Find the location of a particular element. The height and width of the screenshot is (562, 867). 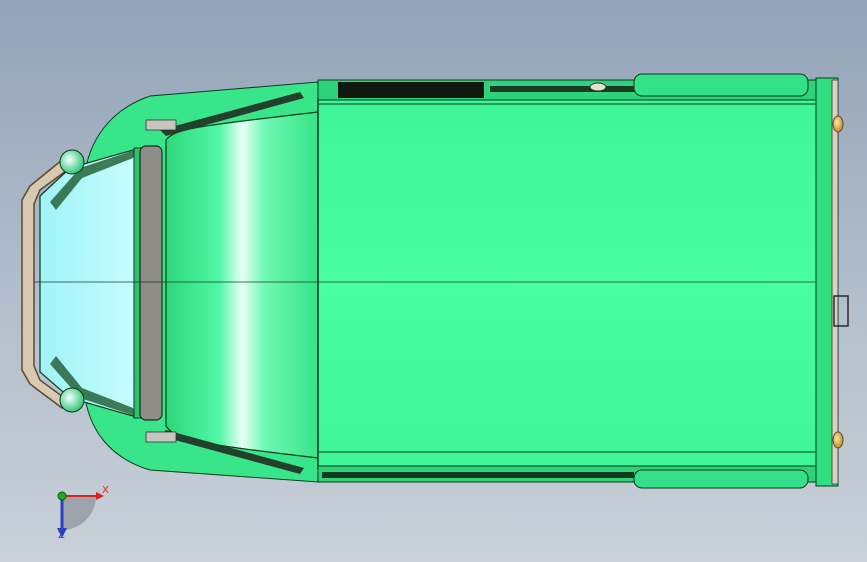

rear-lamp-top is located at coordinates (838, 124).